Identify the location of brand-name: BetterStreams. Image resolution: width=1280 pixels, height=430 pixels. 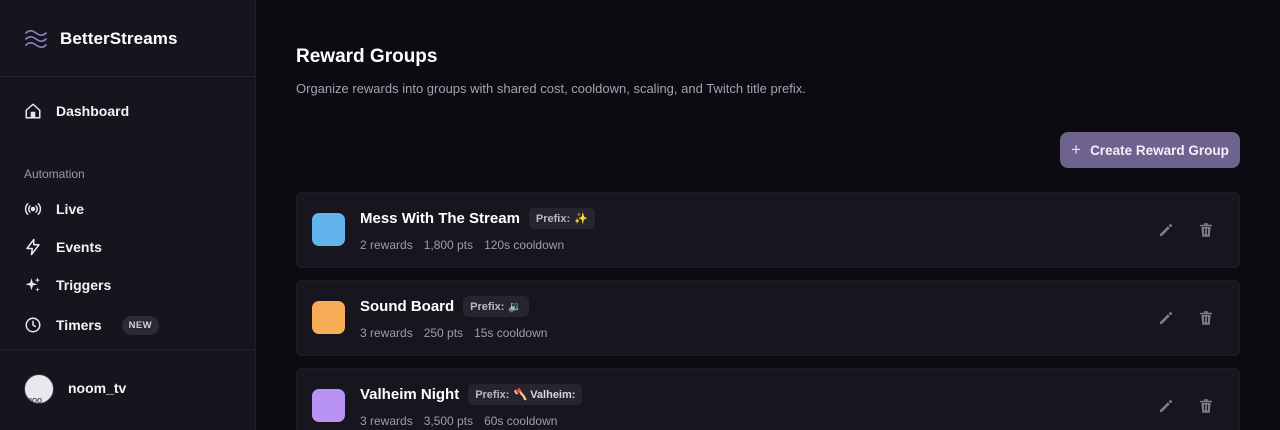
(119, 38).